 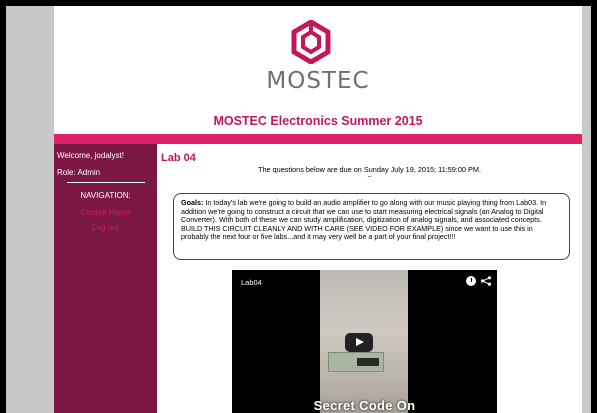 I want to click on brand-name: MOSTEC, so click(x=318, y=81).